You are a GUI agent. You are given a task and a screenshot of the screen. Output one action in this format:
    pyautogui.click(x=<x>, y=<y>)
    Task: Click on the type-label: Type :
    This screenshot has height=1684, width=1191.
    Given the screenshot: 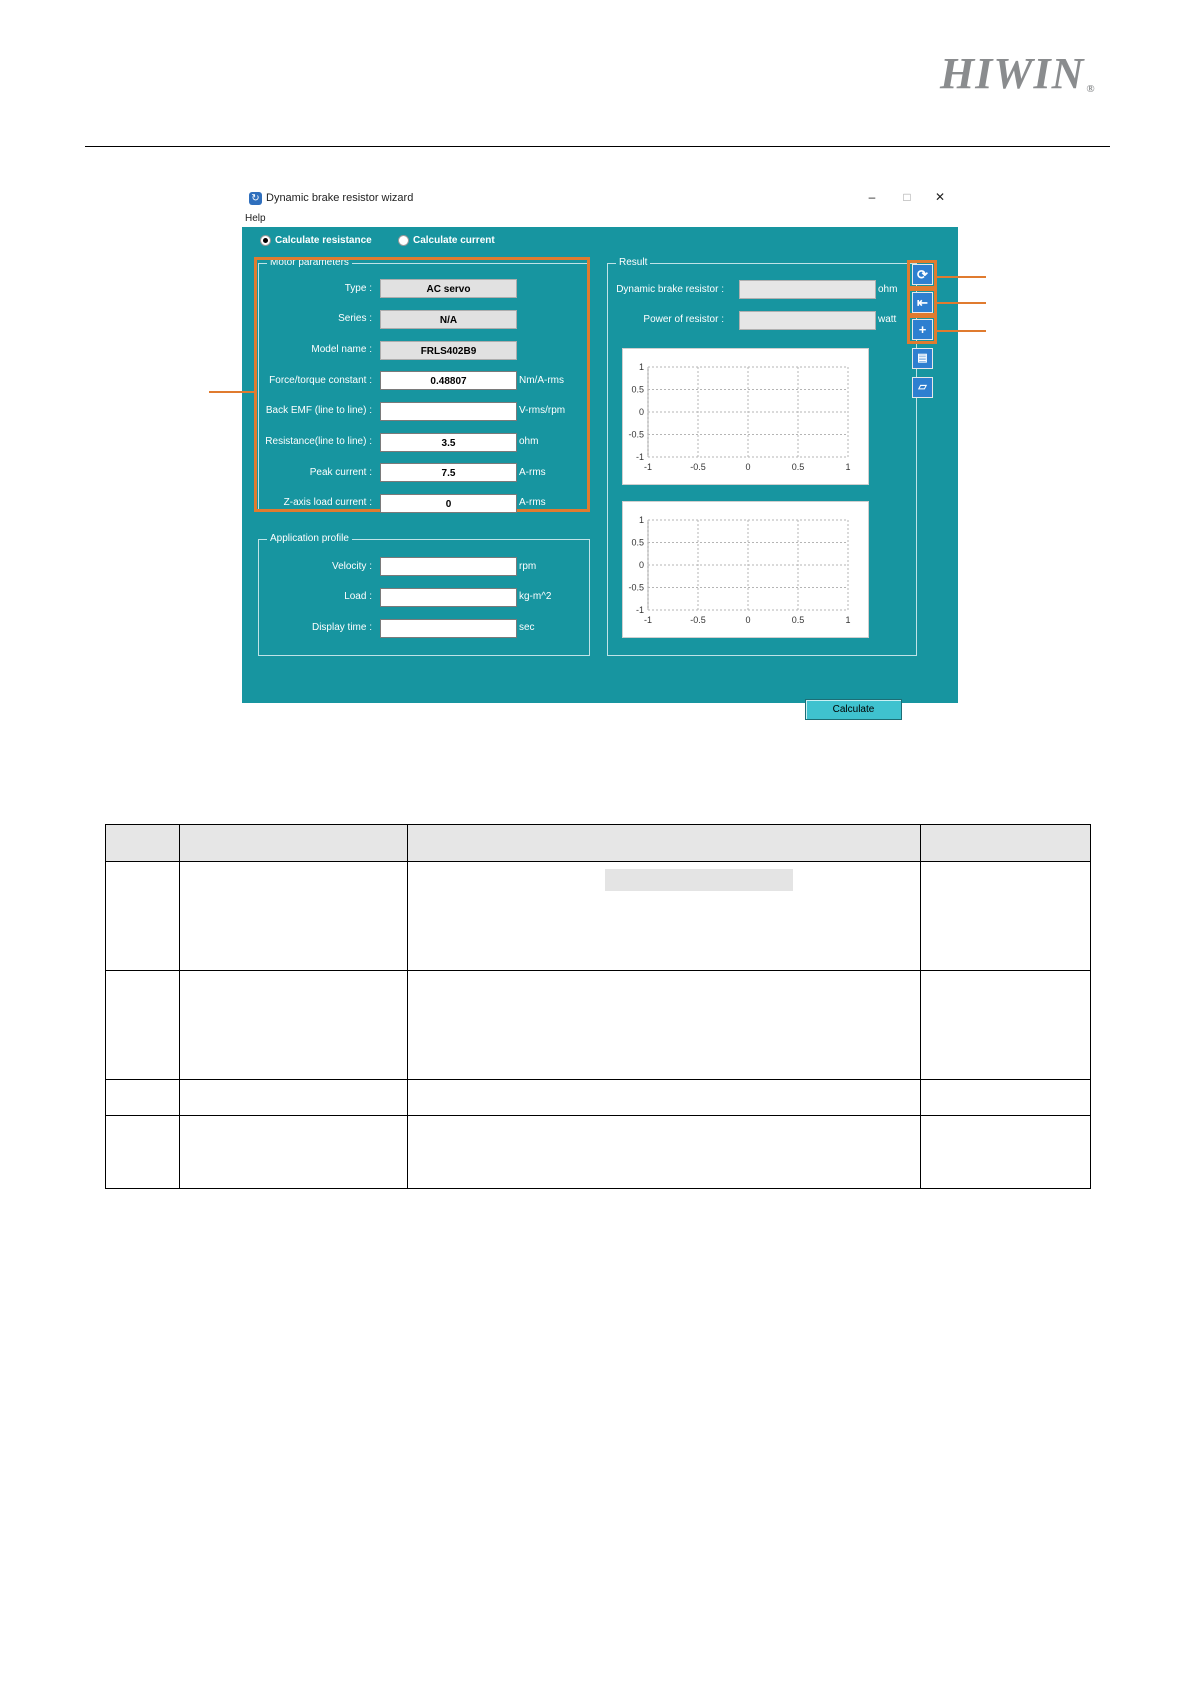 What is the action you would take?
    pyautogui.click(x=358, y=288)
    